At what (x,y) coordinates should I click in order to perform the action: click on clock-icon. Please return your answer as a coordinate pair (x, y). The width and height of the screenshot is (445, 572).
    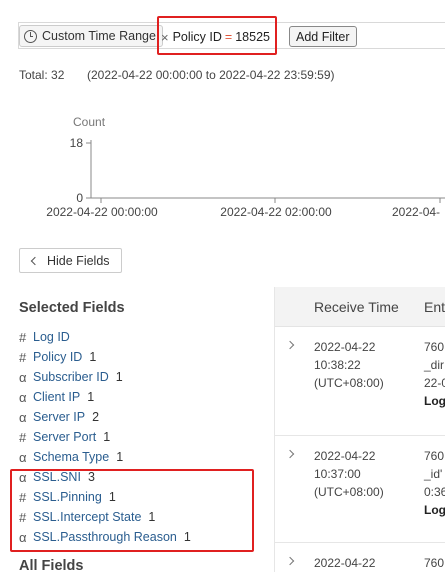
    Looking at the image, I should click on (30, 36).